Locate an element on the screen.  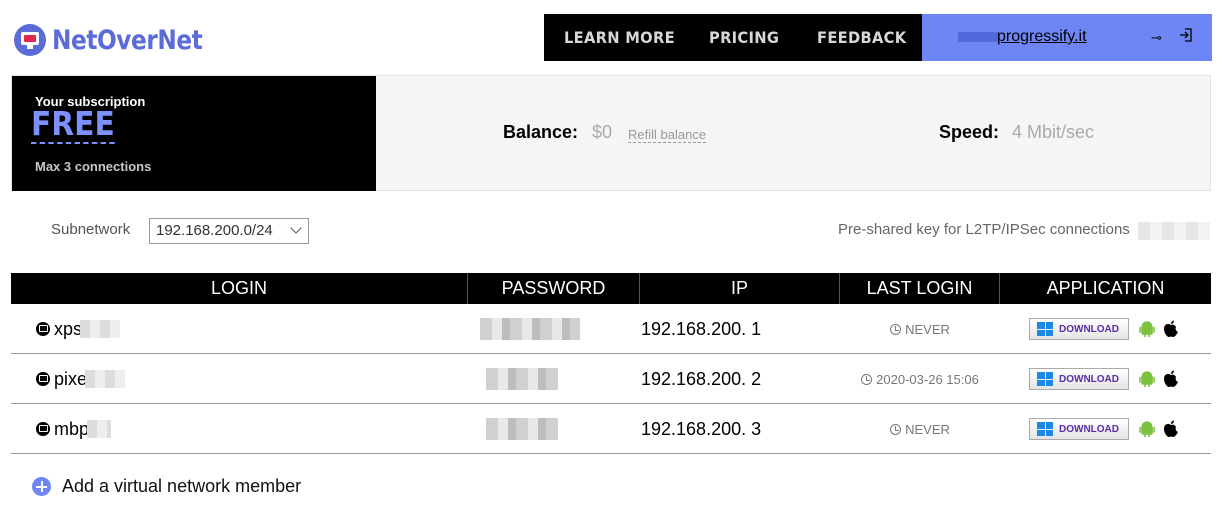
psk-value-redacted is located at coordinates (1174, 231).